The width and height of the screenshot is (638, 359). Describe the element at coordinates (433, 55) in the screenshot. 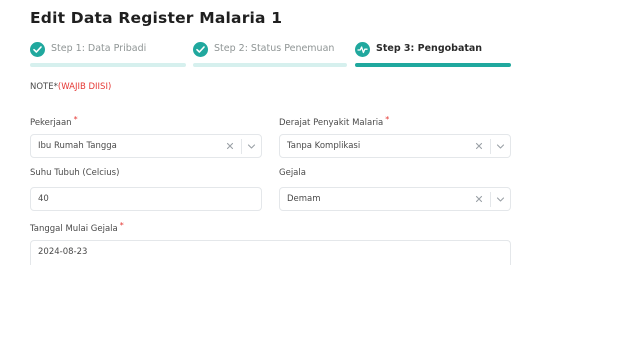

I see `step-pengobatan: Step 3: Pengobatan` at that location.